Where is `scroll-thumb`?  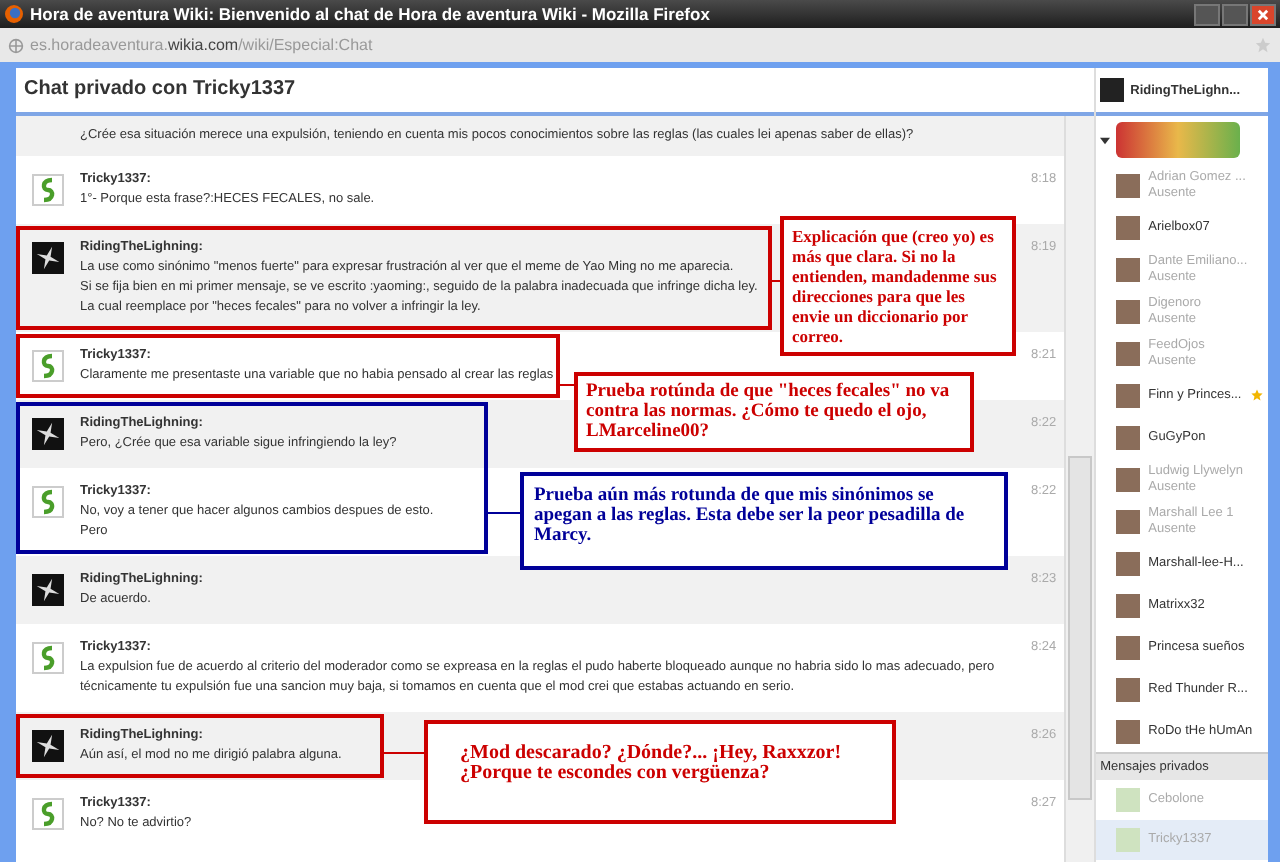
scroll-thumb is located at coordinates (1080, 628).